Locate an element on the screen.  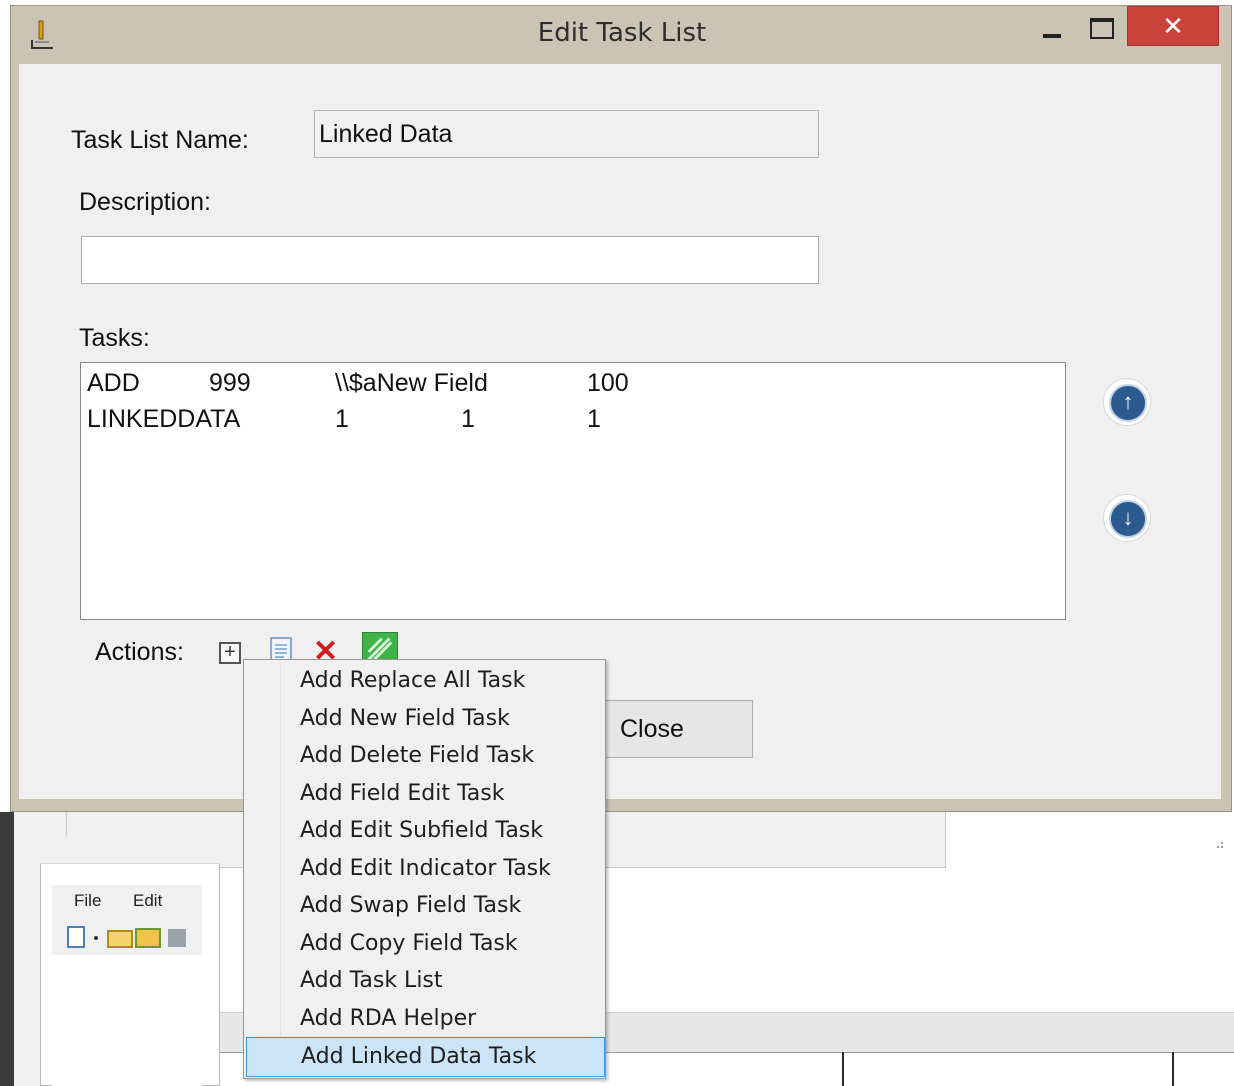
menu-item-add-swap-field-task: Add Swap Field Task is located at coordinates (424, 906).